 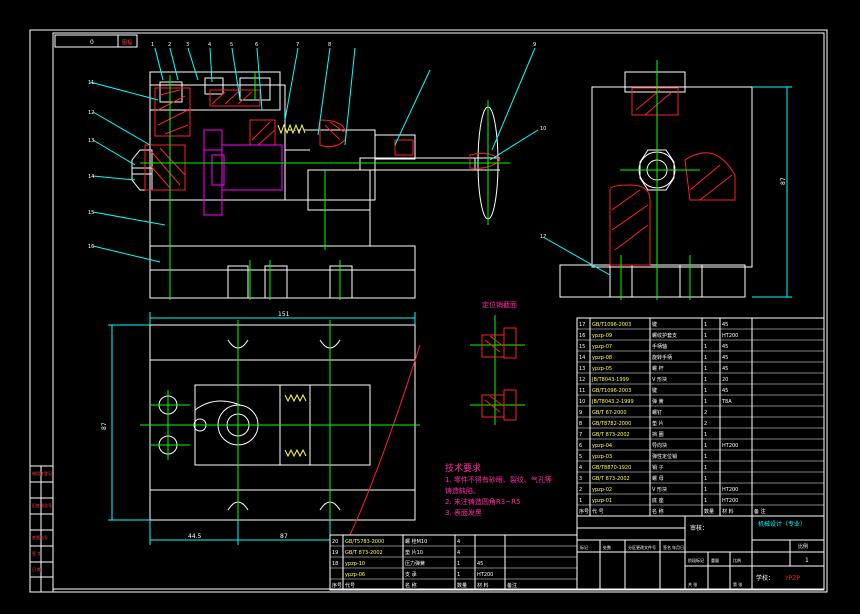 What do you see at coordinates (582, 336) in the screenshot?
I see `parts-cell: 16` at bounding box center [582, 336].